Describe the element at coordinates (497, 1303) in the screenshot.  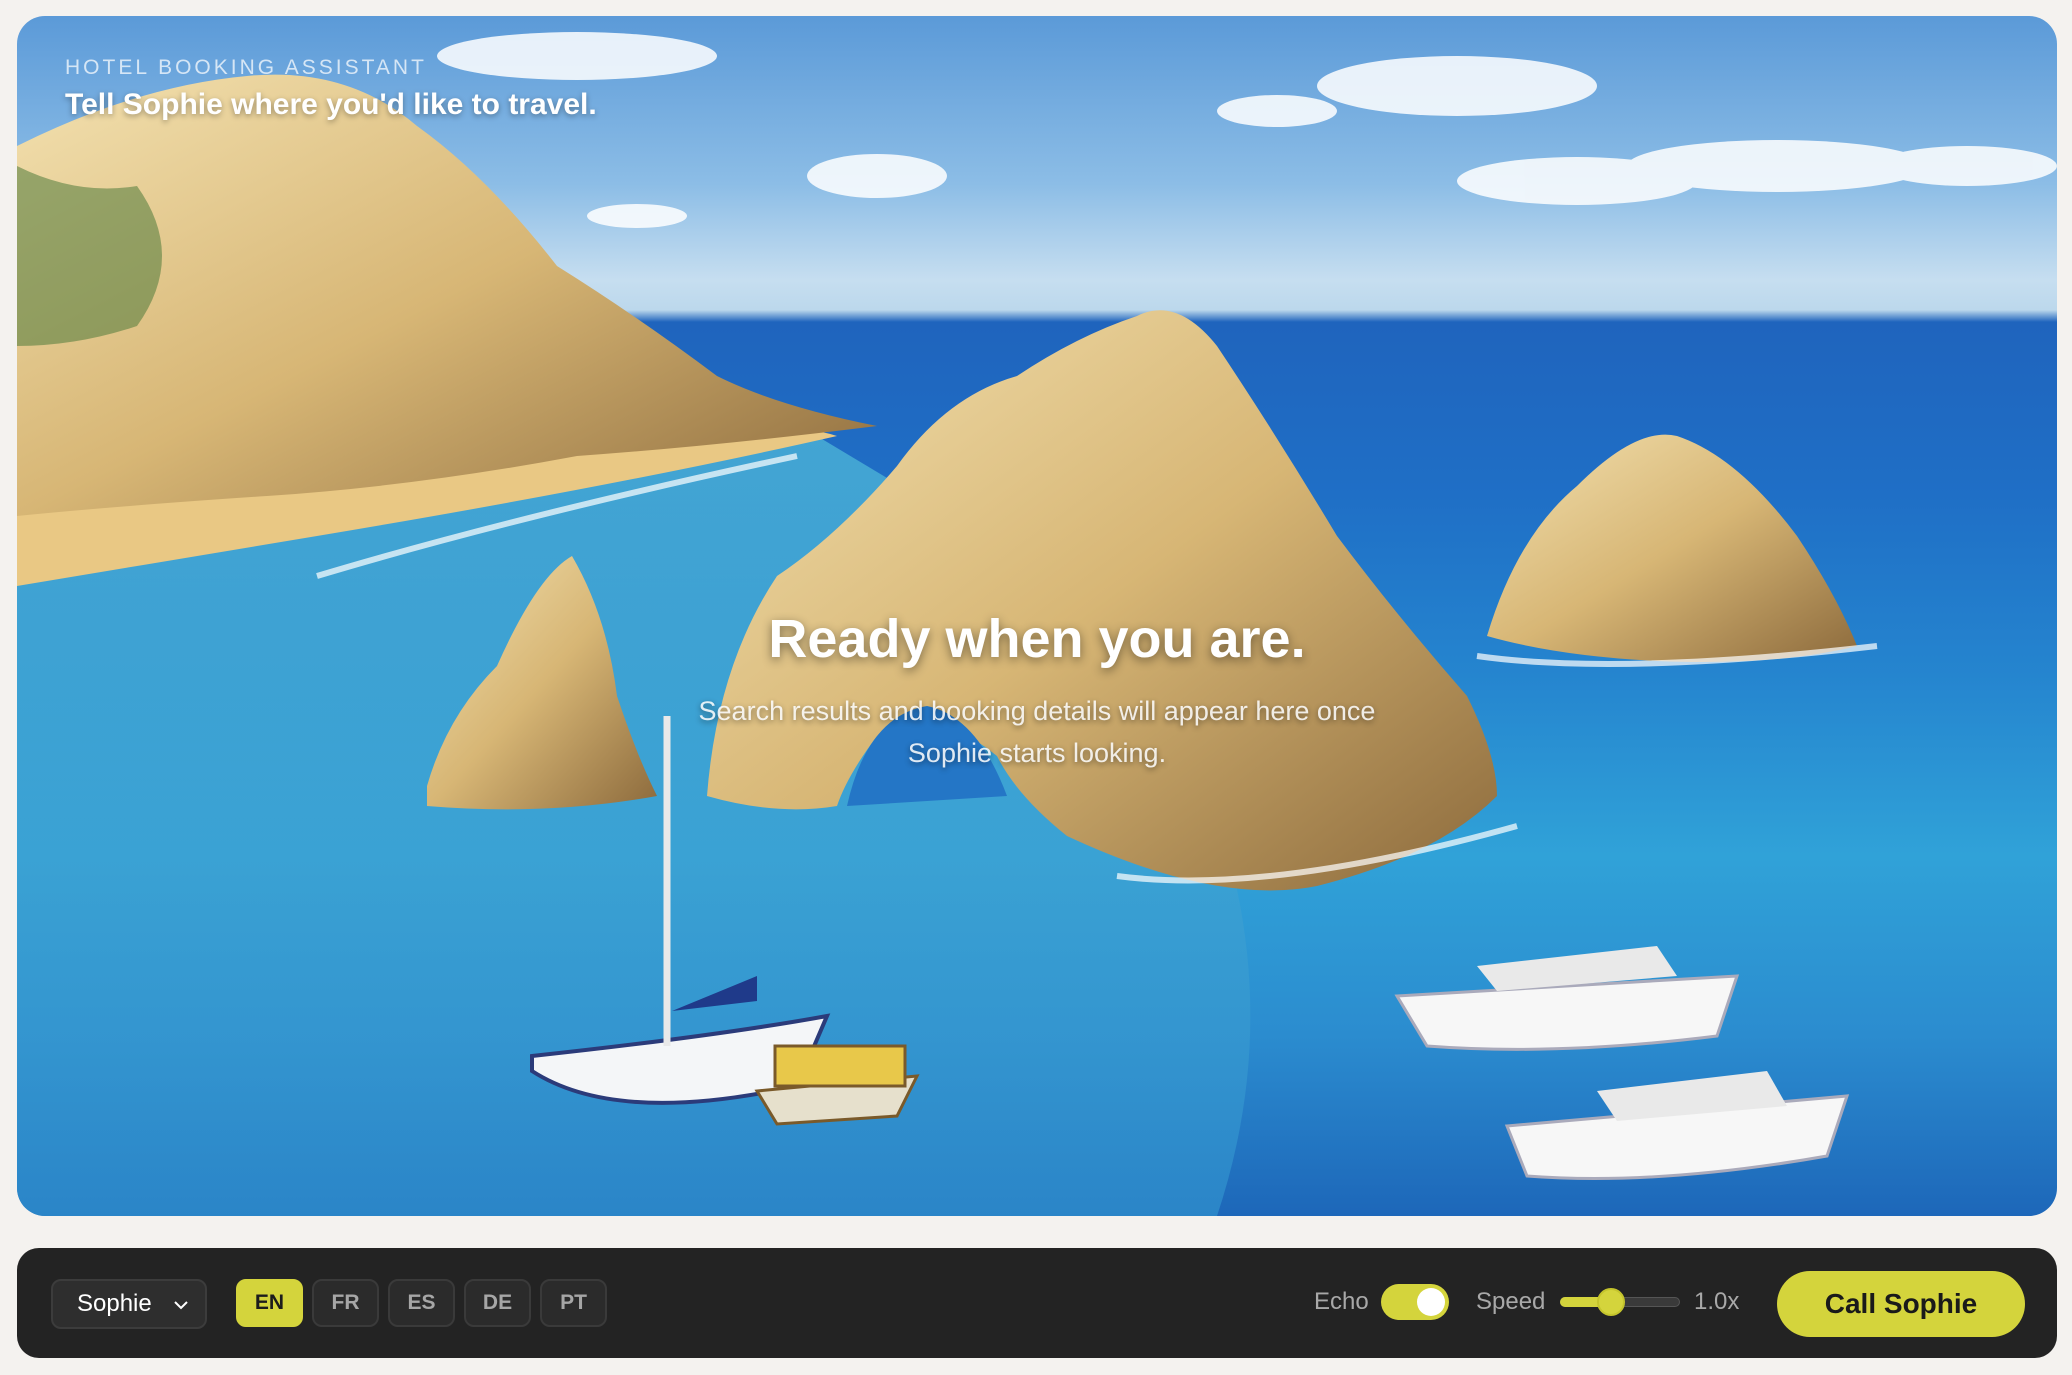
I see `language-button-de: DE` at that location.